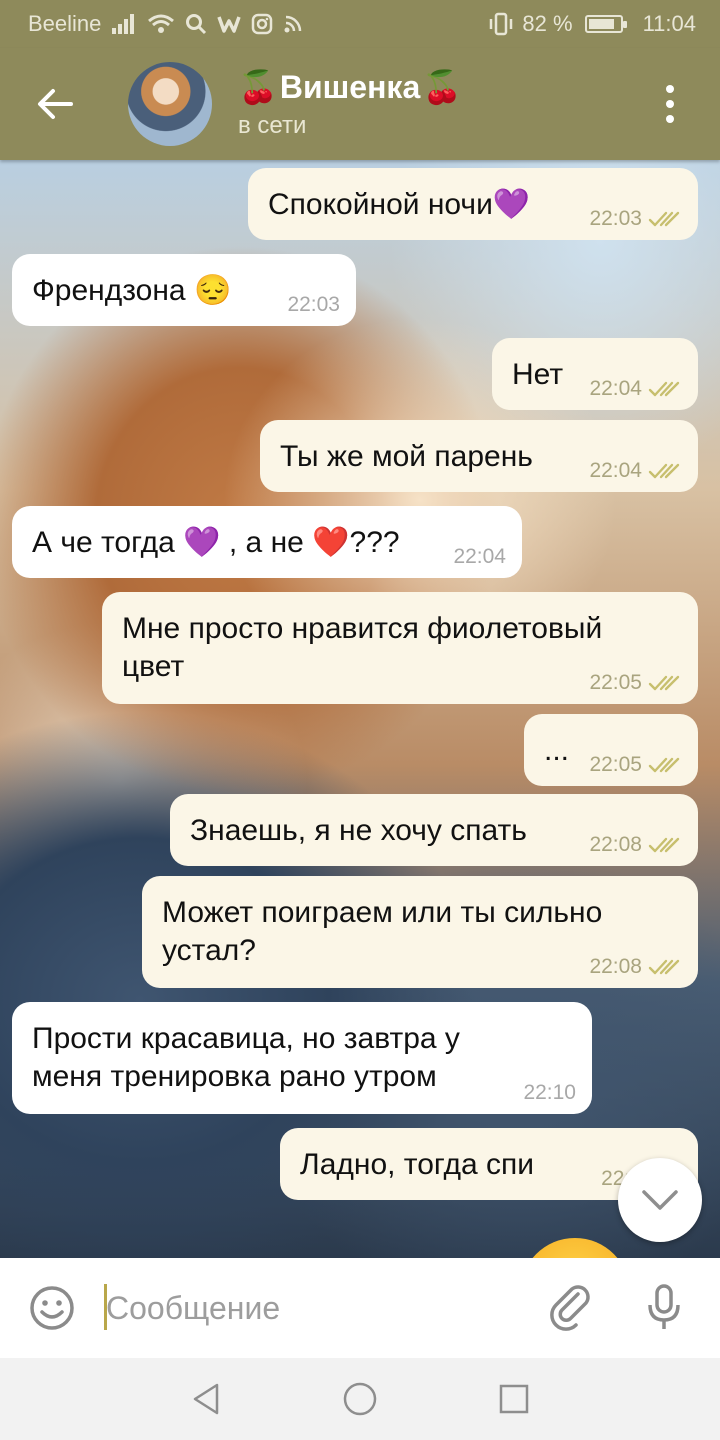  Describe the element at coordinates (315, 1308) in the screenshot. I see `message-input` at that location.